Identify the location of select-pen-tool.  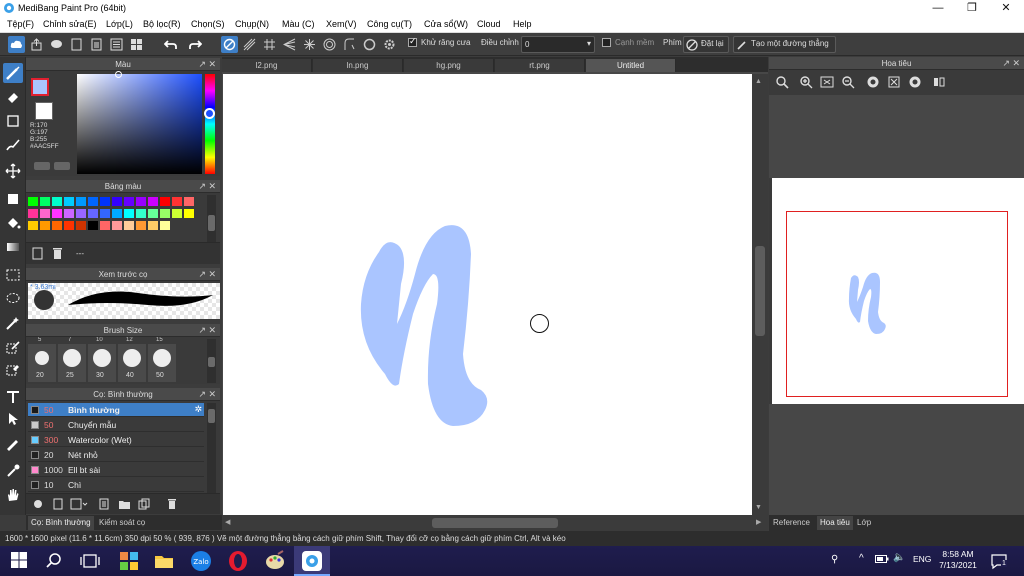
(13, 347).